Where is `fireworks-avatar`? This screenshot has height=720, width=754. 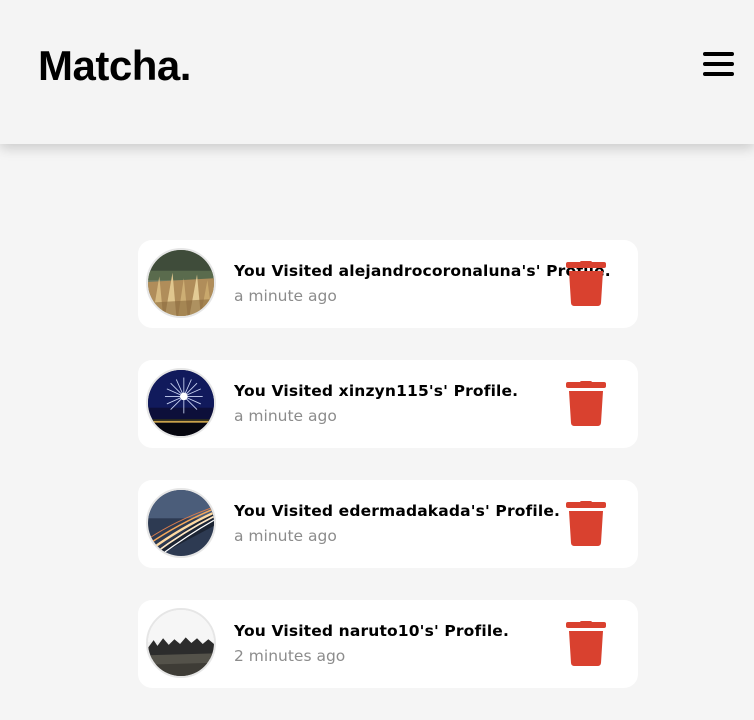
fireworks-avatar is located at coordinates (181, 403).